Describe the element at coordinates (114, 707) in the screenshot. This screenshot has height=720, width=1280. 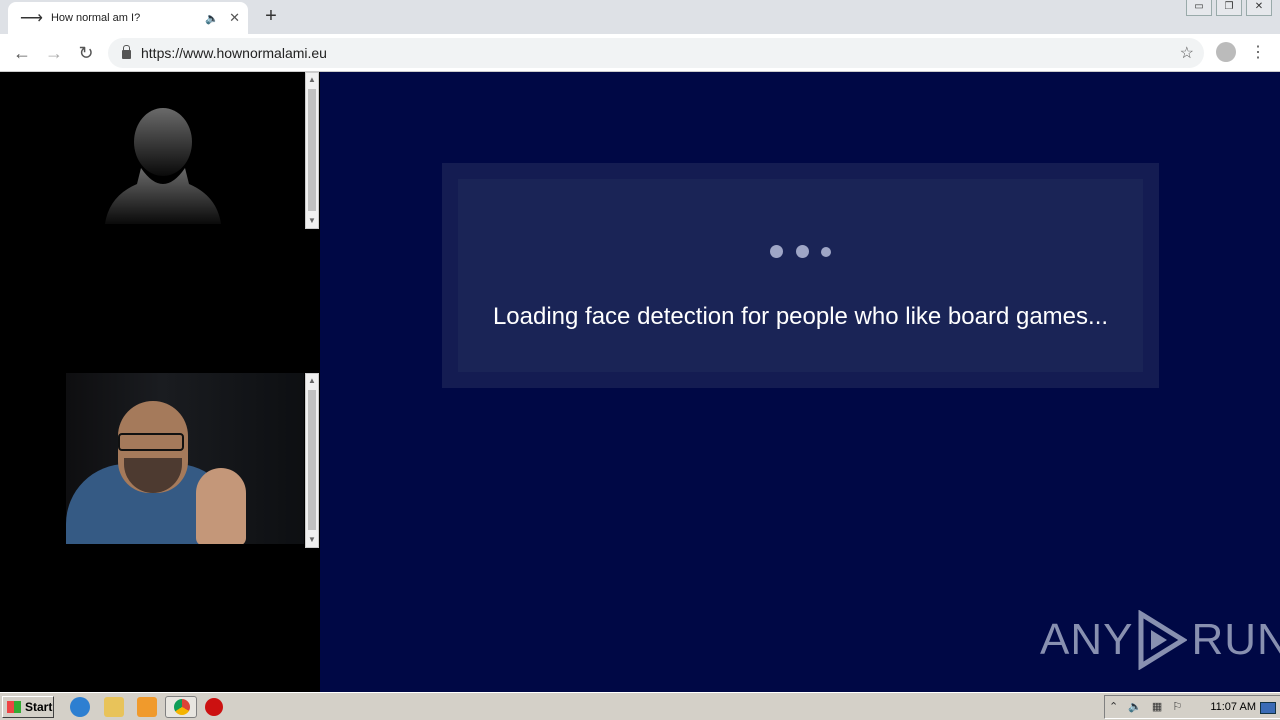
I see `explorer-icon` at that location.